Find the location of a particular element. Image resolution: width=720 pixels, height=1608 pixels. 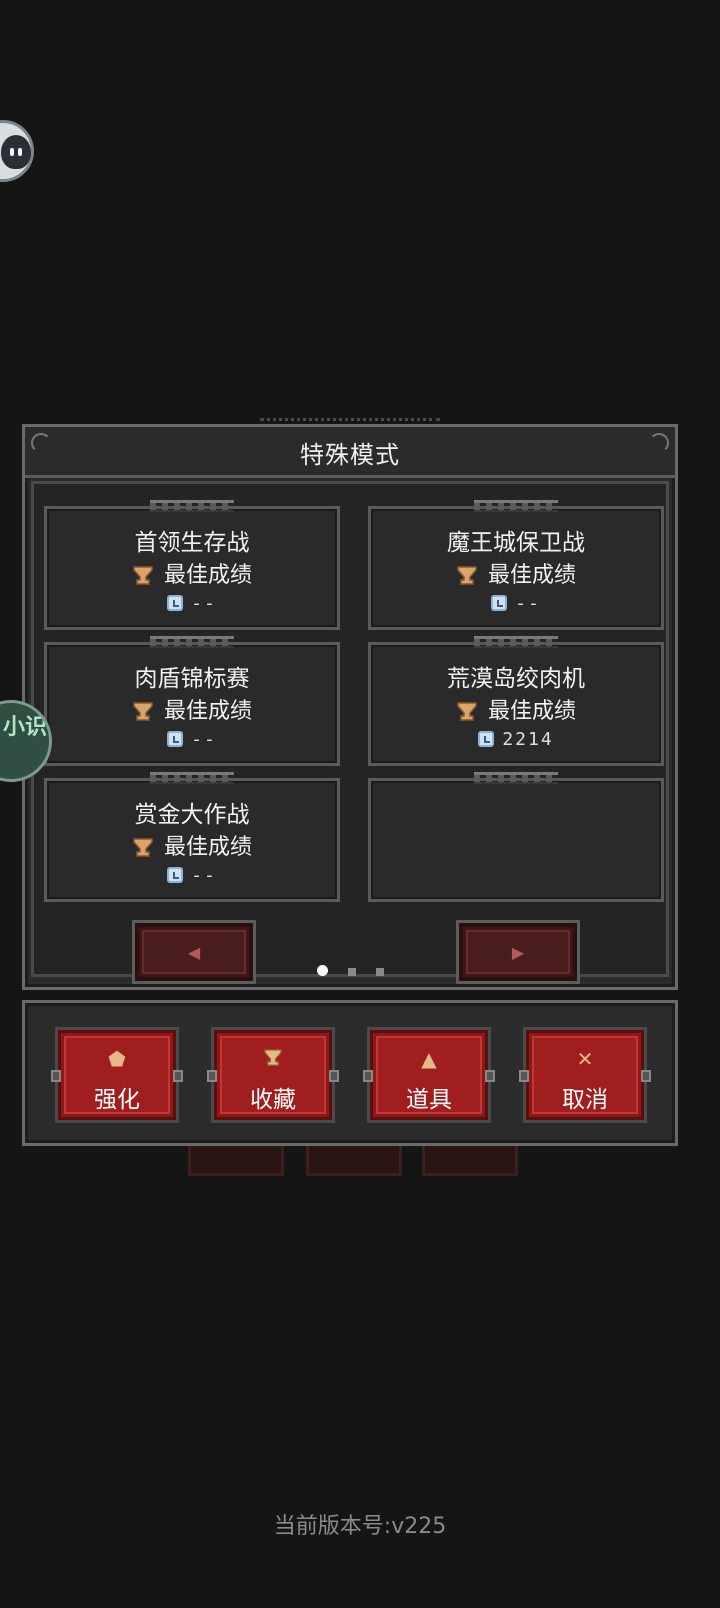

page-dot-active is located at coordinates (322, 970).